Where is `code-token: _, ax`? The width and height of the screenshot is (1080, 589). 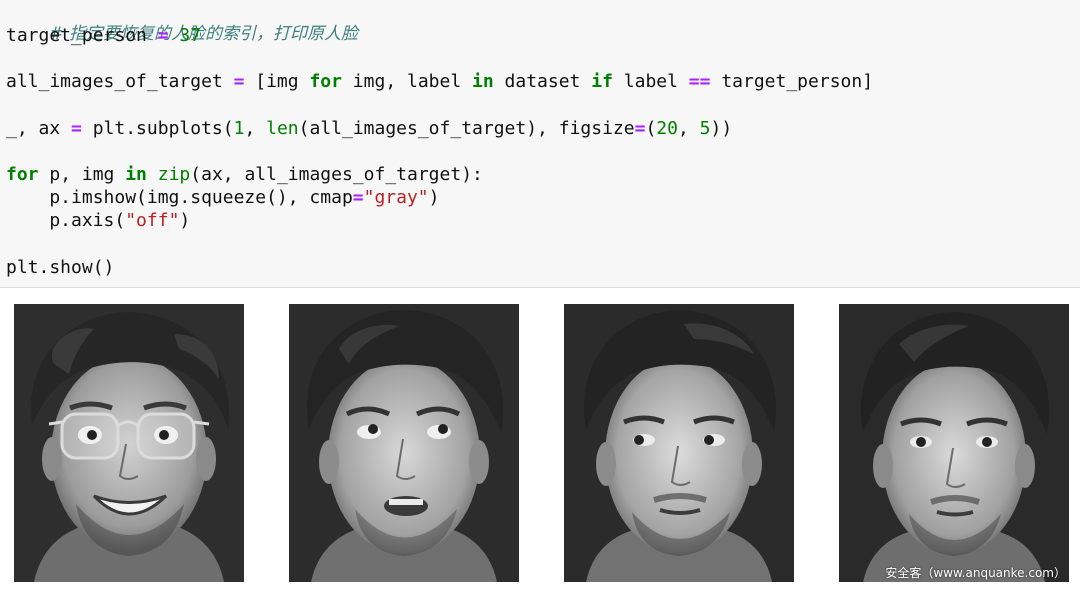
code-token: _, ax is located at coordinates (39, 128).